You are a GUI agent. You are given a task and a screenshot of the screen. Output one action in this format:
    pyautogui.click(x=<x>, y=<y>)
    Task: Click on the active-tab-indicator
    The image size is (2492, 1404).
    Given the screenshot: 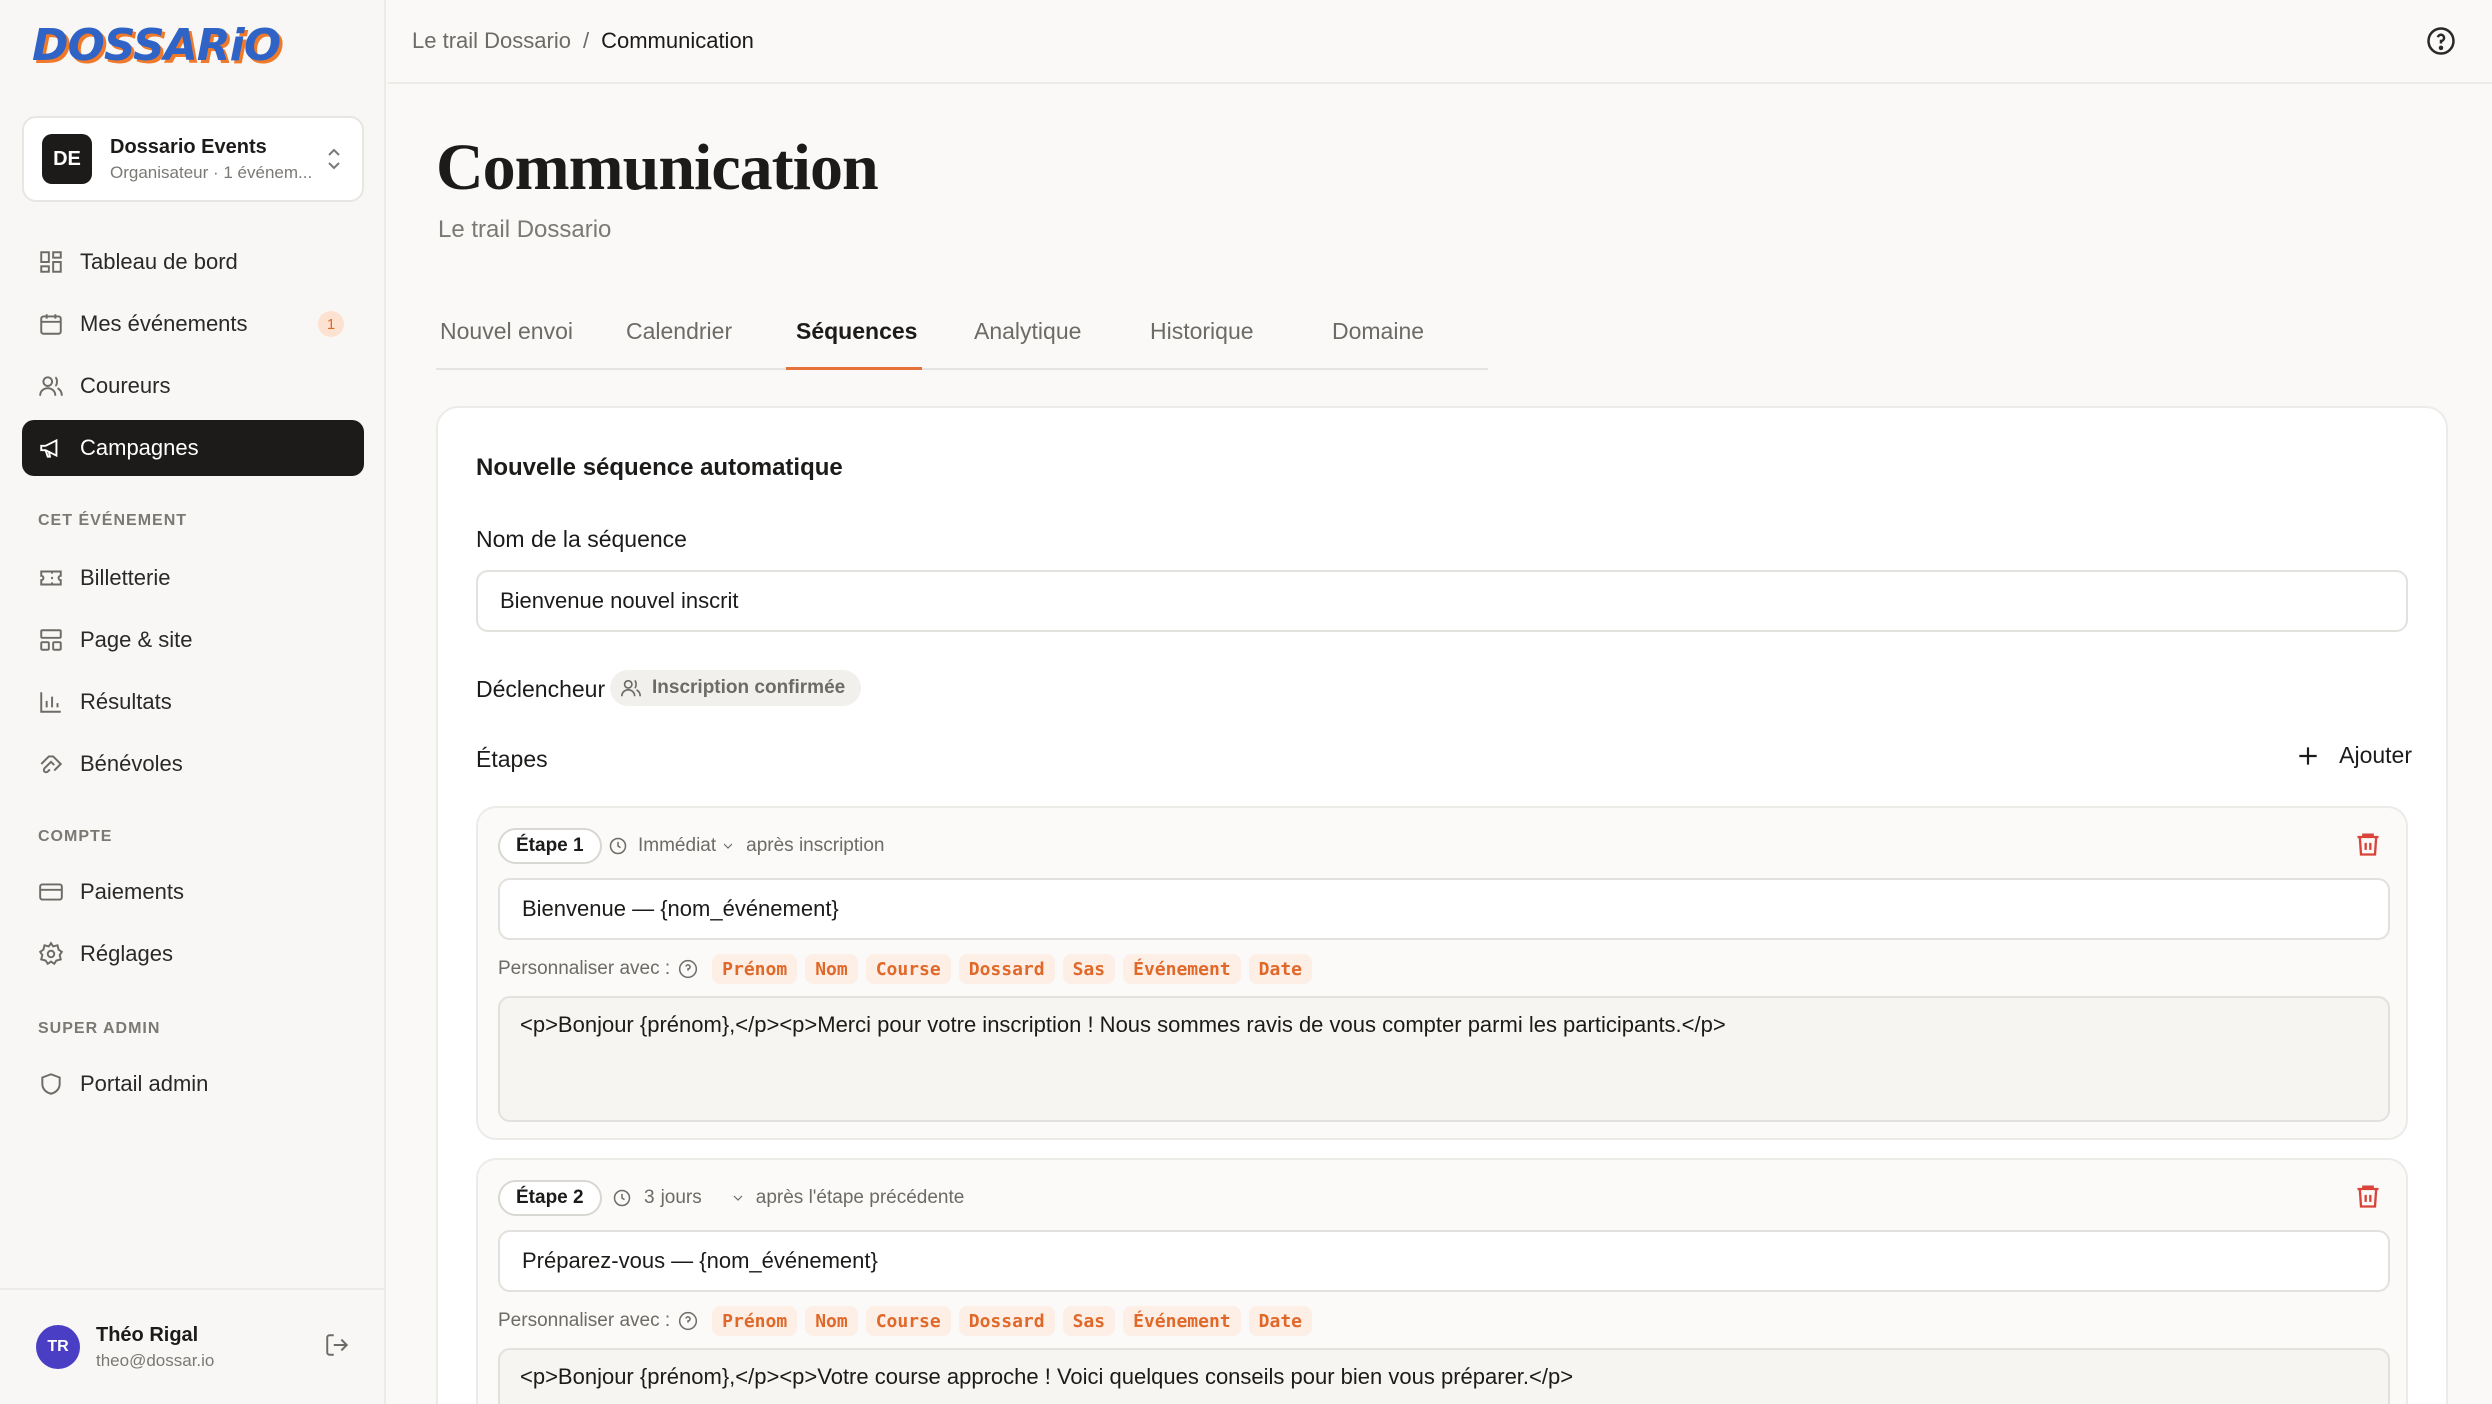 What is the action you would take?
    pyautogui.click(x=854, y=368)
    